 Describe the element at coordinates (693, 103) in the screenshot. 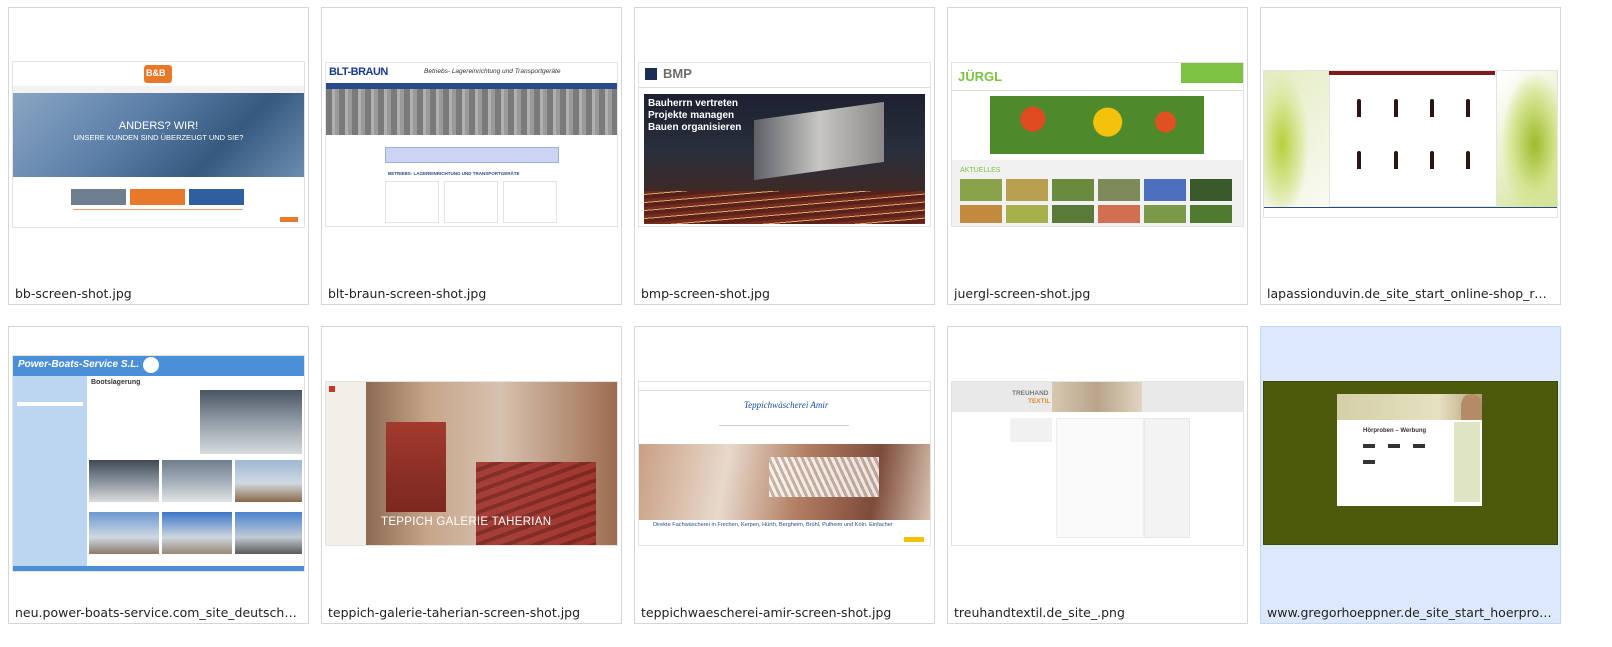

I see `bmp-hero-line1: Bauherrn vertreten` at that location.